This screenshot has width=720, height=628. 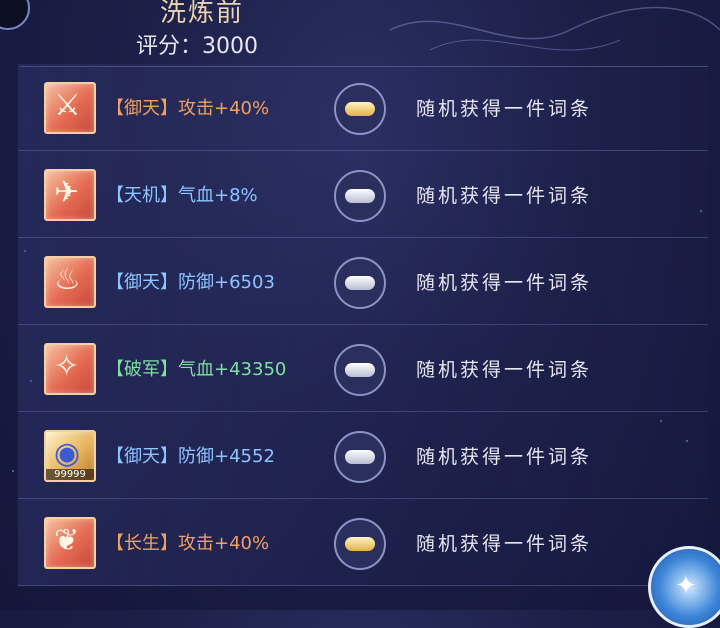 I want to click on attribute-text: 【御天】防御+4552, so click(x=190, y=455).